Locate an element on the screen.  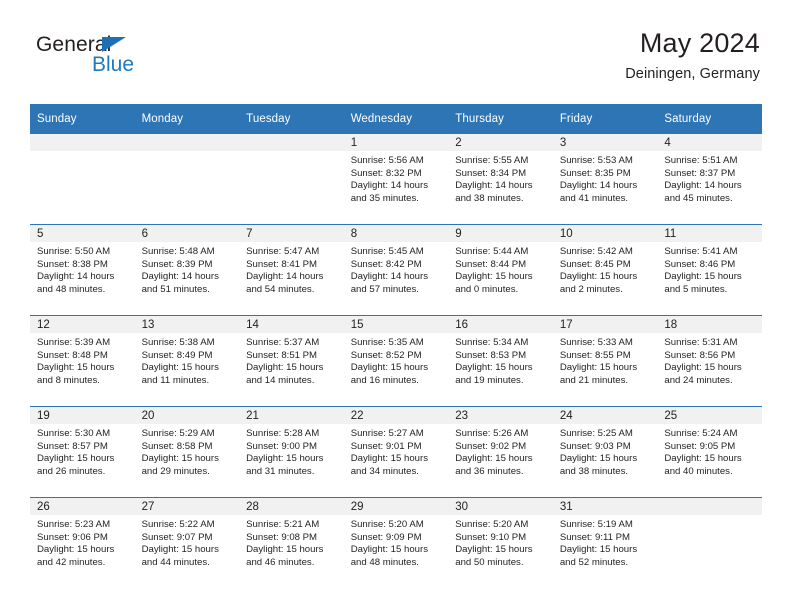
daylight-duration-line2: and 50 minutes. is located at coordinates (489, 562).